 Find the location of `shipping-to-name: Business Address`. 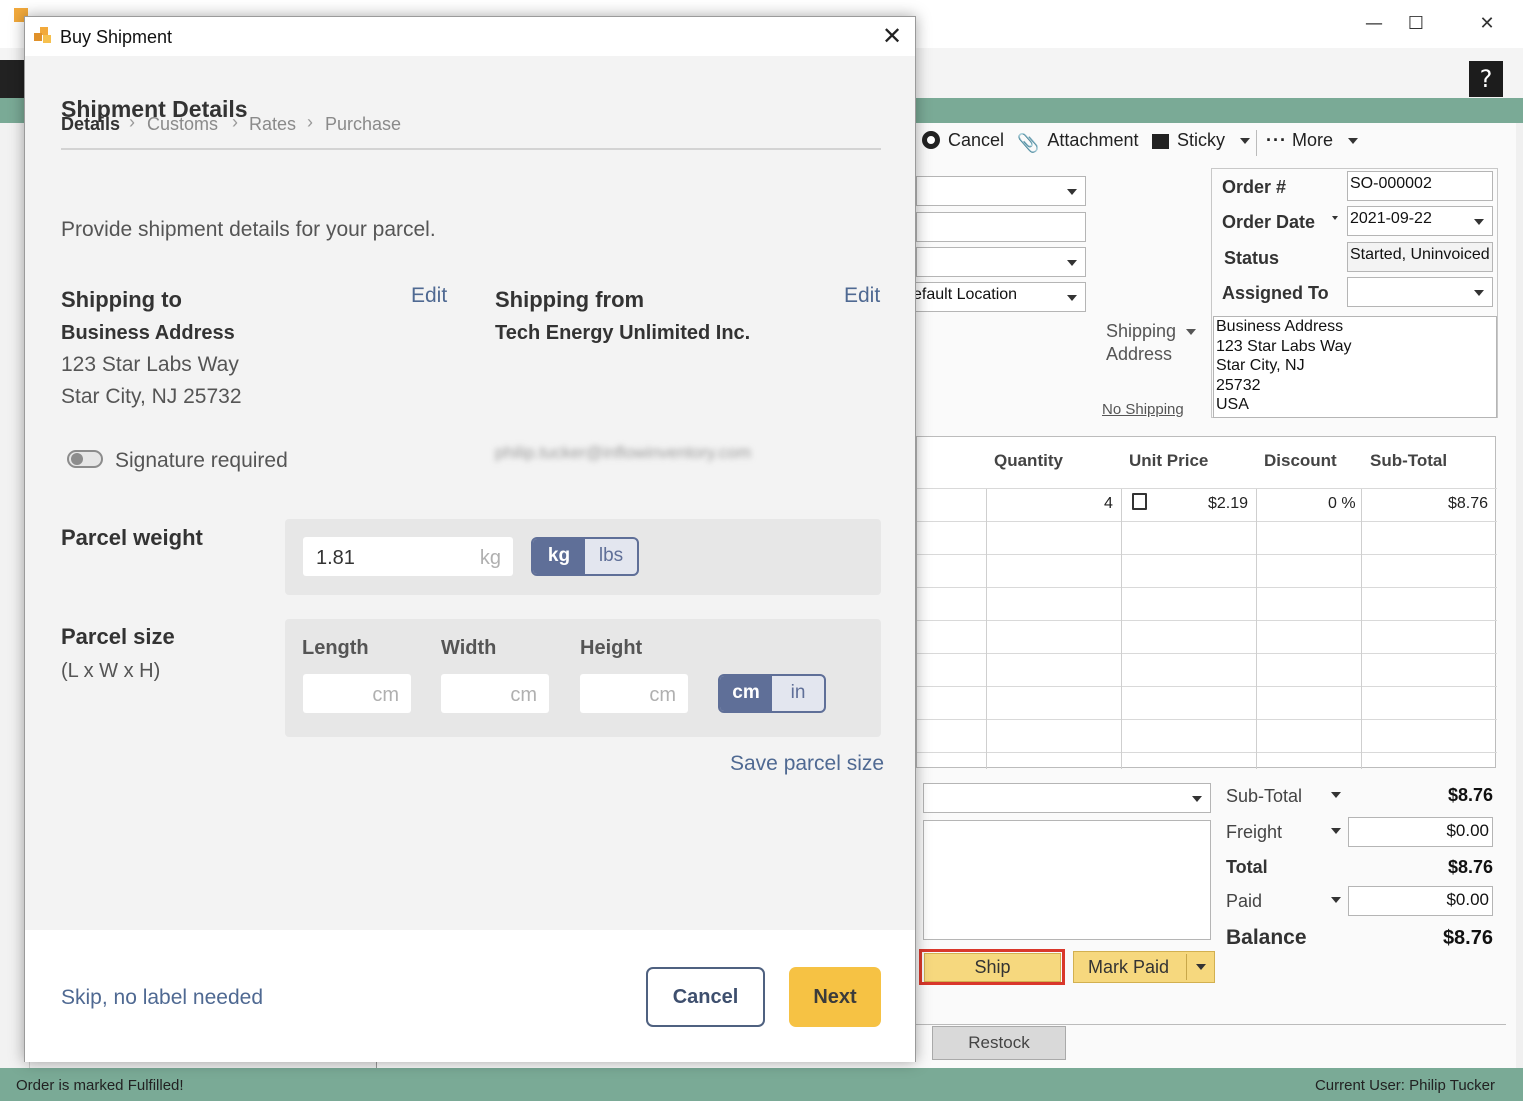

shipping-to-name: Business Address is located at coordinates (148, 333).